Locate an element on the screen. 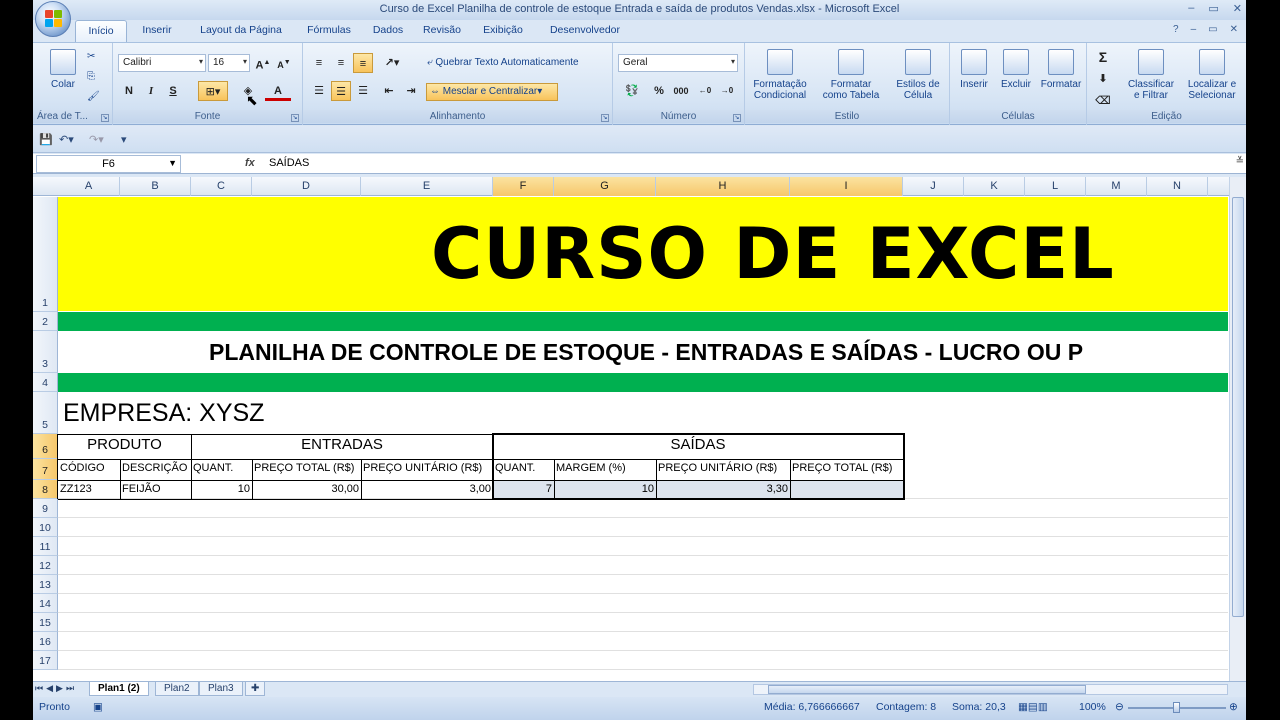 The width and height of the screenshot is (1280, 720). ribbon-restore-icon: ▭ is located at coordinates (1212, 29).